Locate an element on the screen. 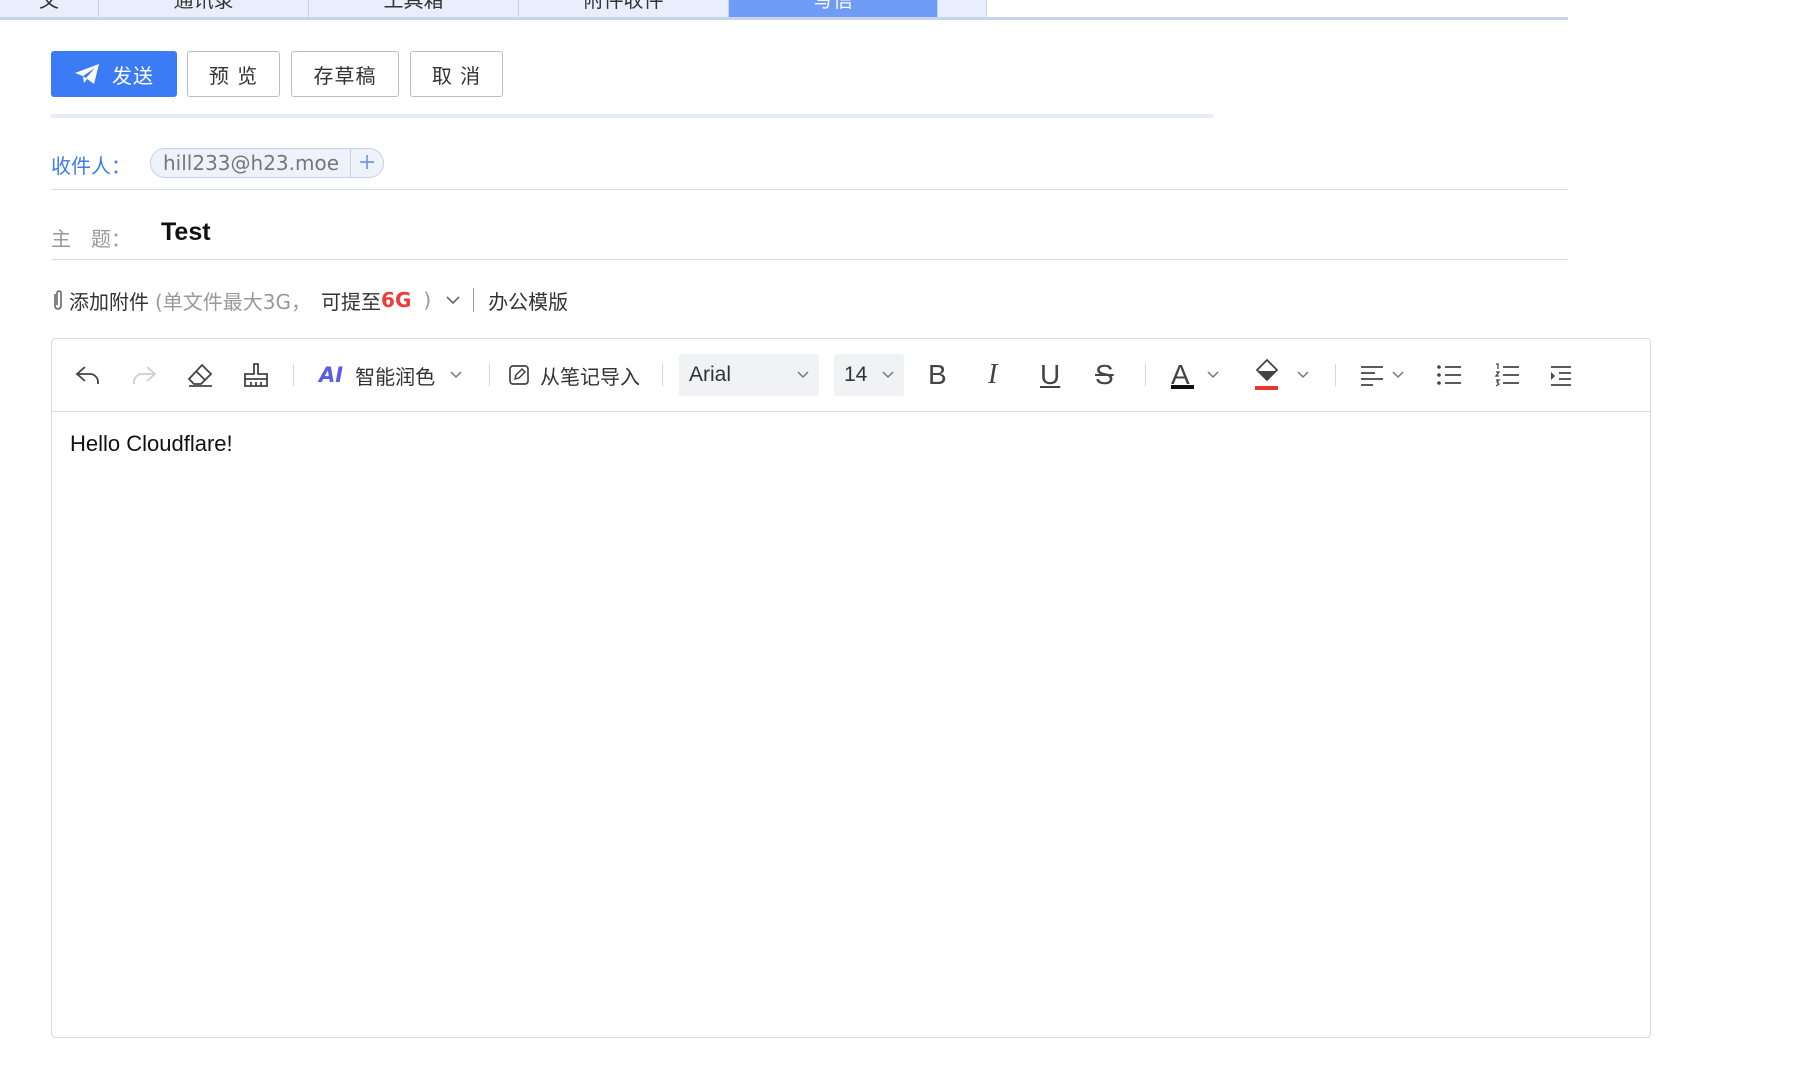  bold-button: B is located at coordinates (937, 375).